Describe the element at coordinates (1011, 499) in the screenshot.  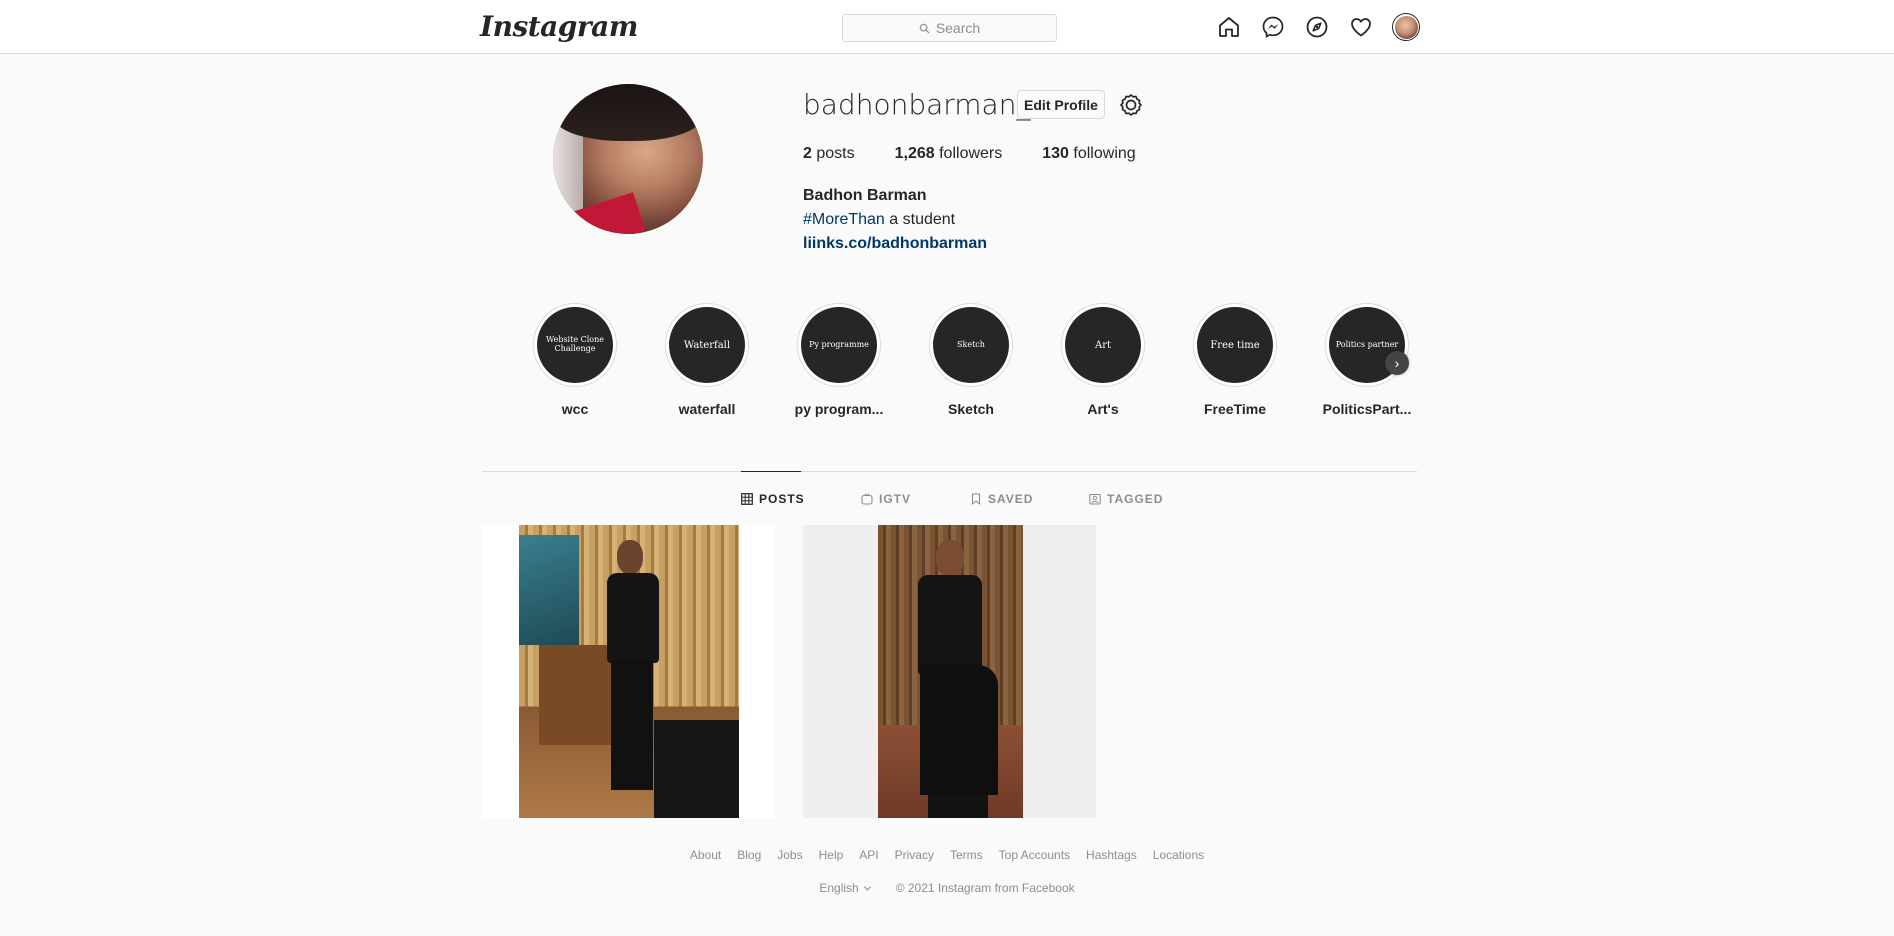
I see `tab-label: SAVED` at that location.